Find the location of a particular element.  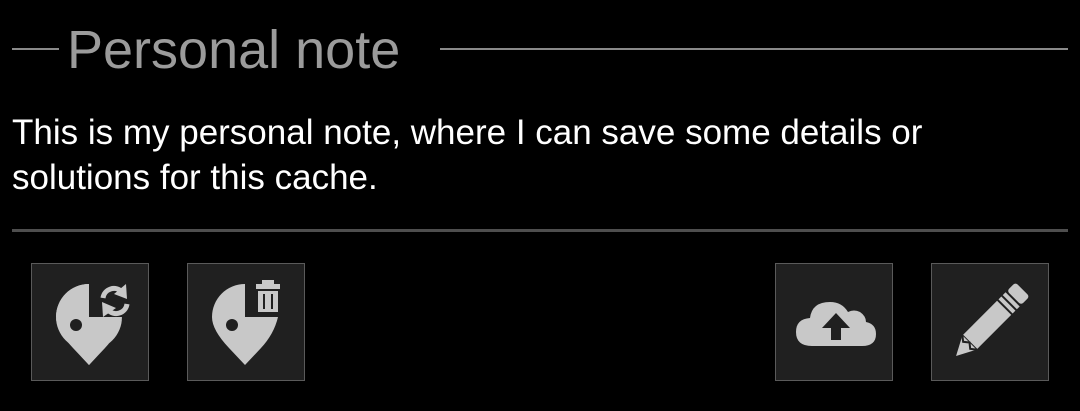

map-marker-delete-icon is located at coordinates (246, 322).